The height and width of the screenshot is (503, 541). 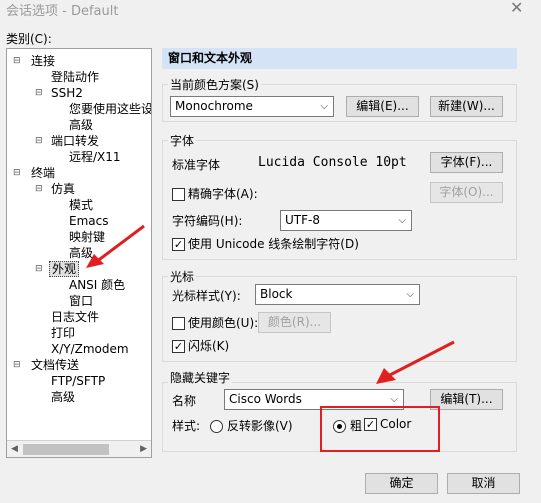 I want to click on tree-item-appearance-label: 外观, so click(x=64, y=269).